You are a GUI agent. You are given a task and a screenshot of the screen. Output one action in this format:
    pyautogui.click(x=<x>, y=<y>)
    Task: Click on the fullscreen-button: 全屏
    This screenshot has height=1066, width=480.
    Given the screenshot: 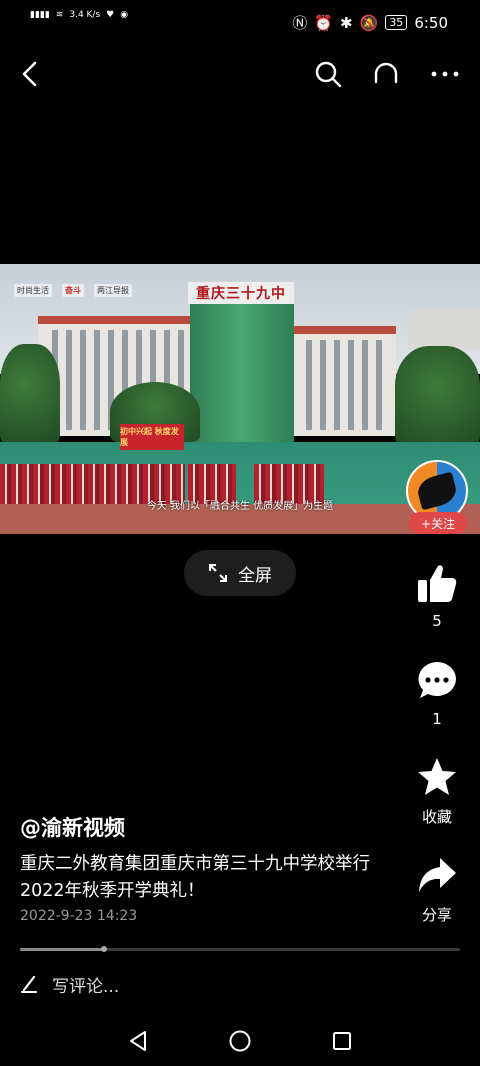 What is the action you would take?
    pyautogui.click(x=240, y=573)
    